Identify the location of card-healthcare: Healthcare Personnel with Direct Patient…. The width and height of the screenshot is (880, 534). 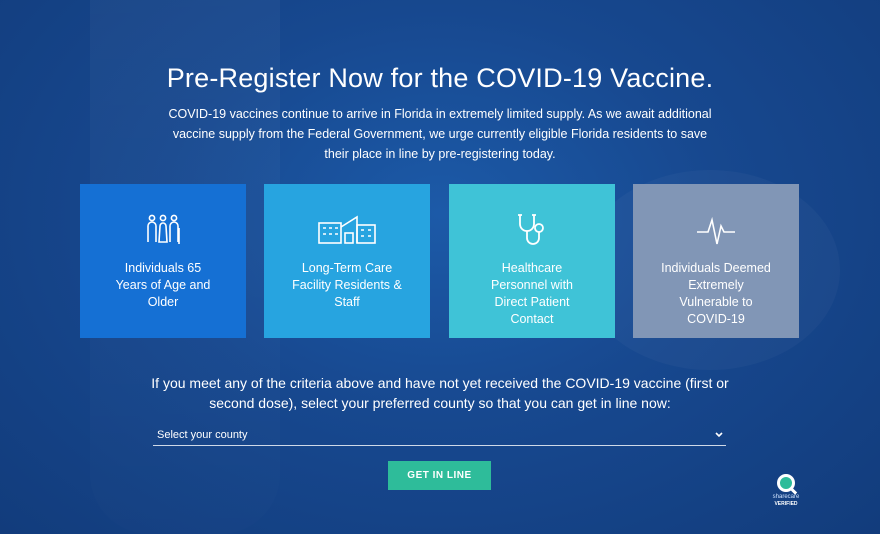
(532, 261).